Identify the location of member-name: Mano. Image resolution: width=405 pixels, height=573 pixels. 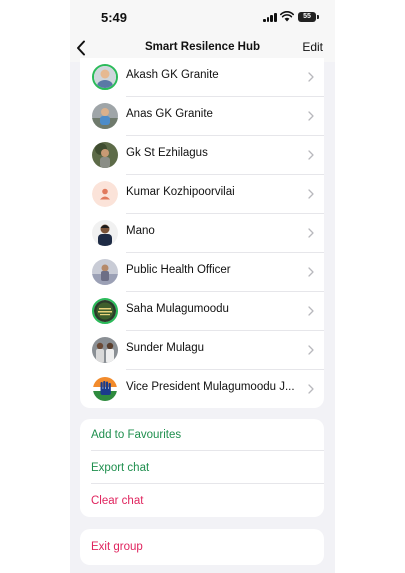
(140, 231).